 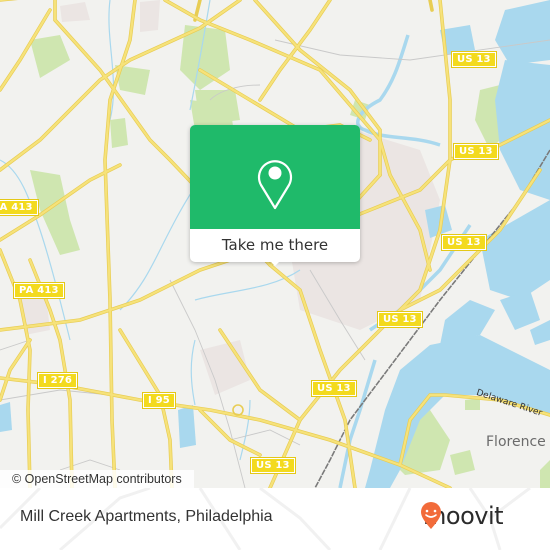 I want to click on popup-header, so click(x=275, y=177).